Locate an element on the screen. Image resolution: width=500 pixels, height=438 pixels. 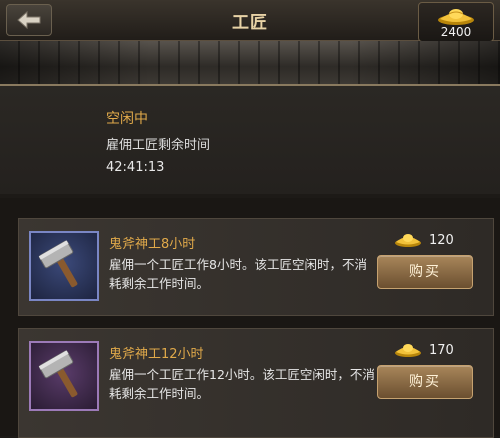
banner-shade is located at coordinates (250, 62).